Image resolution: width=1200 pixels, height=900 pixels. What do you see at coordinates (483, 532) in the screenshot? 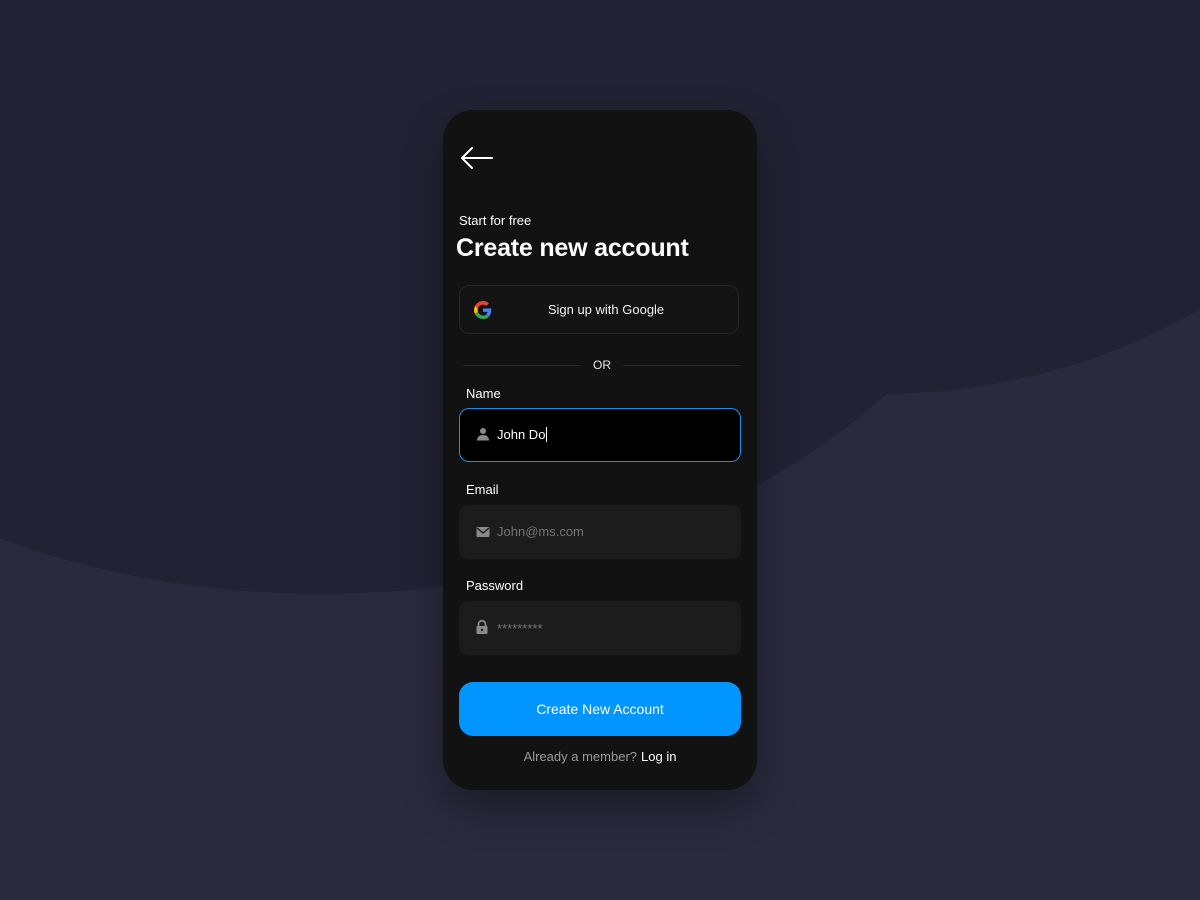
I see `mail-icon` at bounding box center [483, 532].